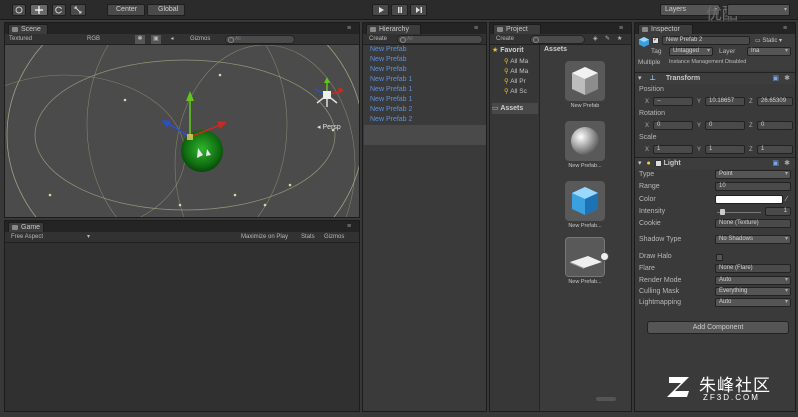  I want to click on maximize-on-play-toggle: Maximize on Play, so click(269, 237).